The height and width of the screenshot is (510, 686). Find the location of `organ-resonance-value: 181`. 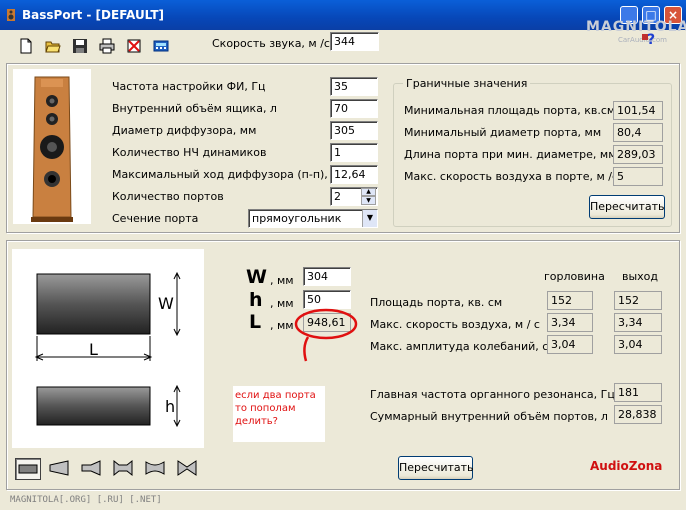

organ-resonance-value: 181 is located at coordinates (638, 392).